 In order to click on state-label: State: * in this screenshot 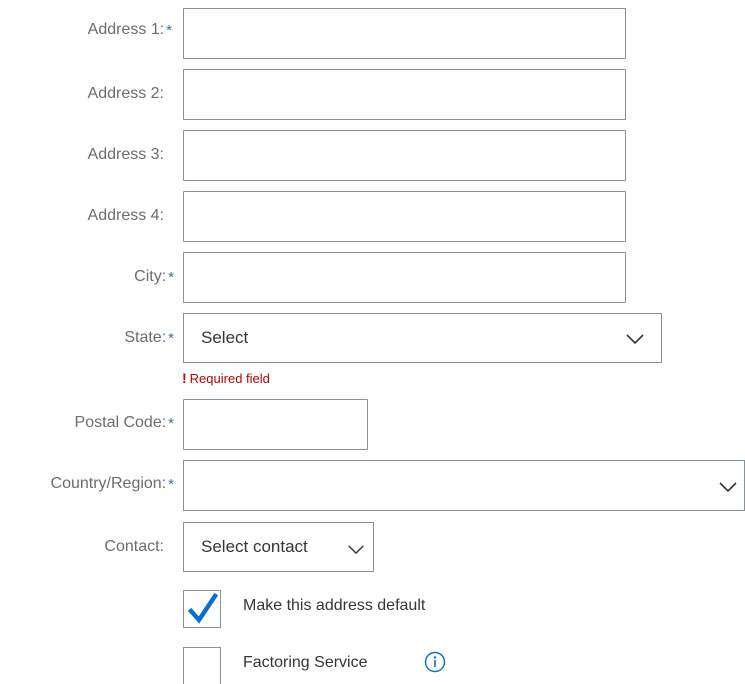, I will do `click(149, 338)`.